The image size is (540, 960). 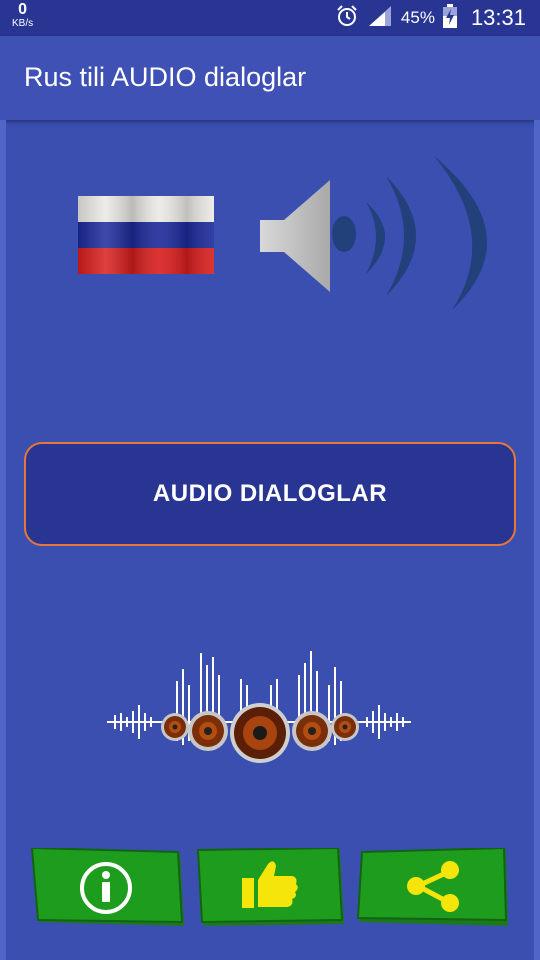 What do you see at coordinates (270, 18) in the screenshot?
I see `status-bar: 0 KB/s 45% 13:31` at bounding box center [270, 18].